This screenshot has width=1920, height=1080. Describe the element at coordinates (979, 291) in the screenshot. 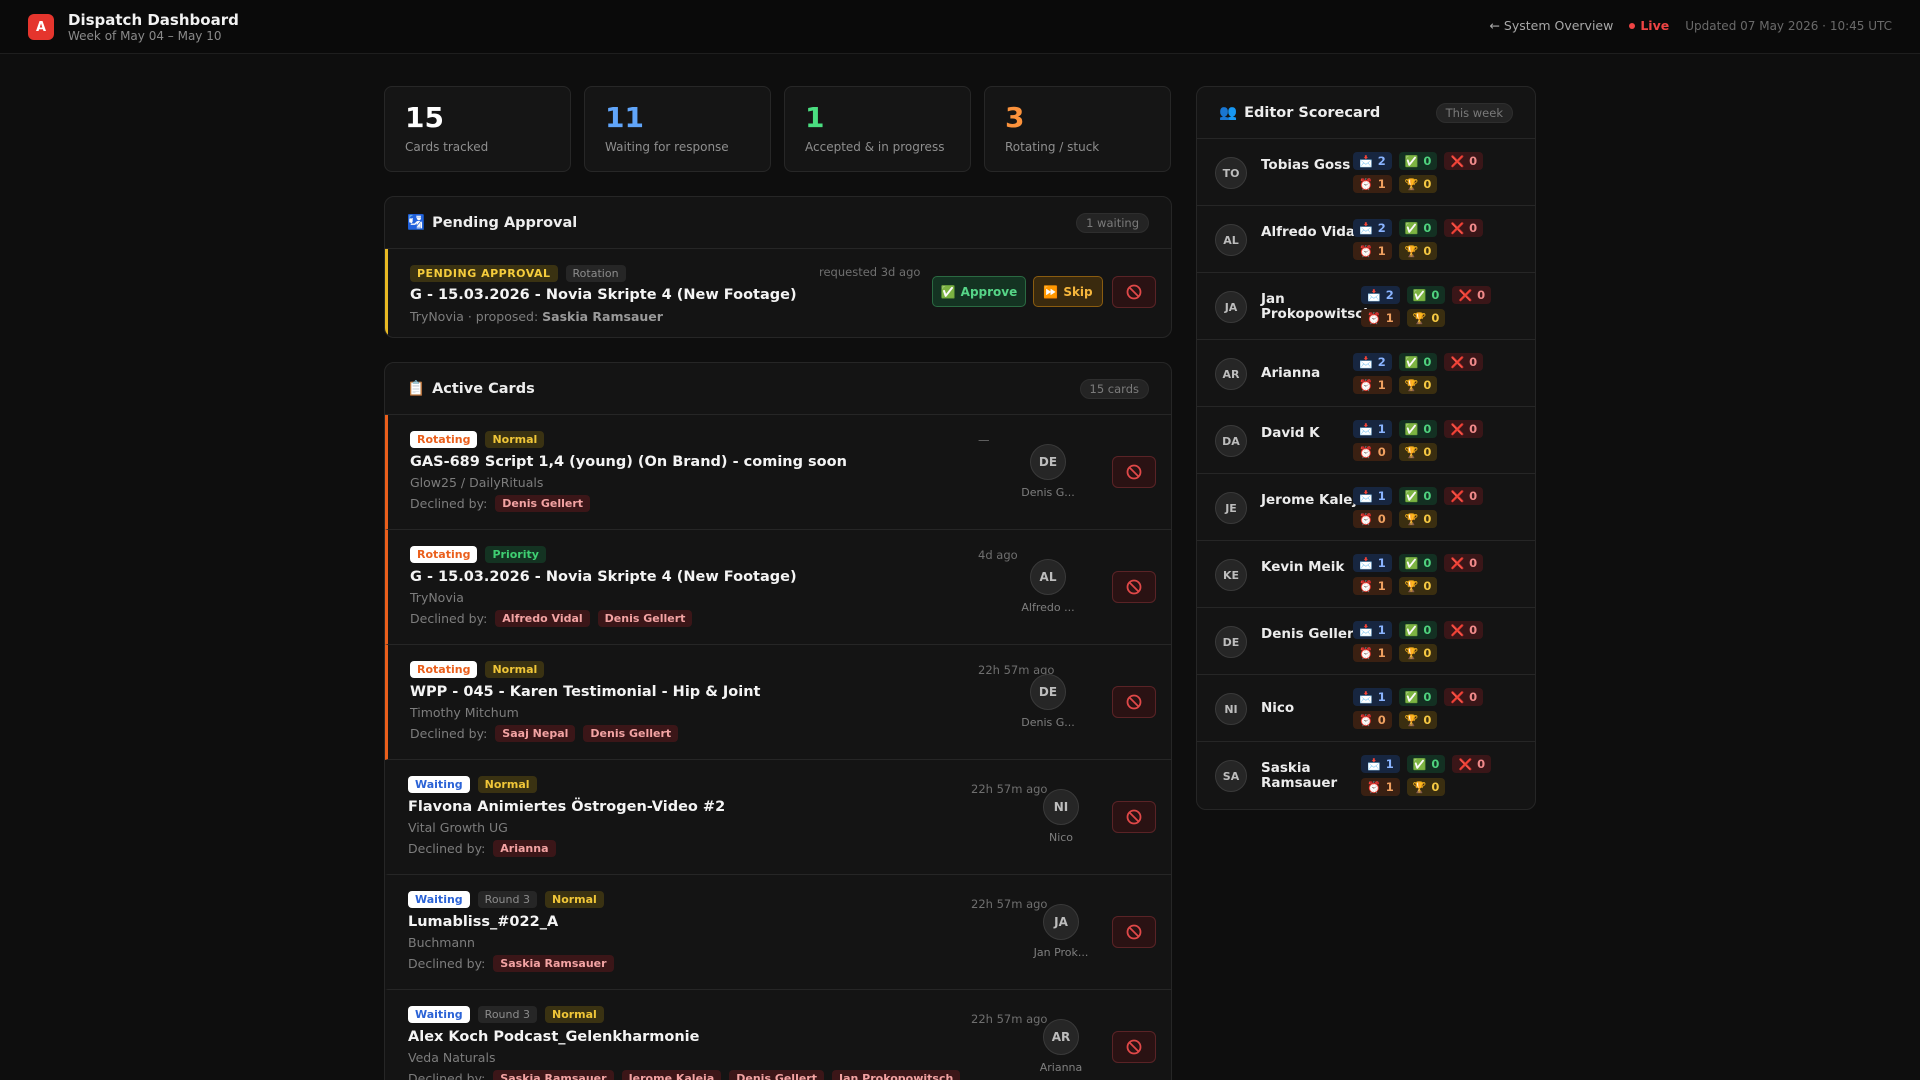

I see `approve-button: ✅ Approve` at that location.